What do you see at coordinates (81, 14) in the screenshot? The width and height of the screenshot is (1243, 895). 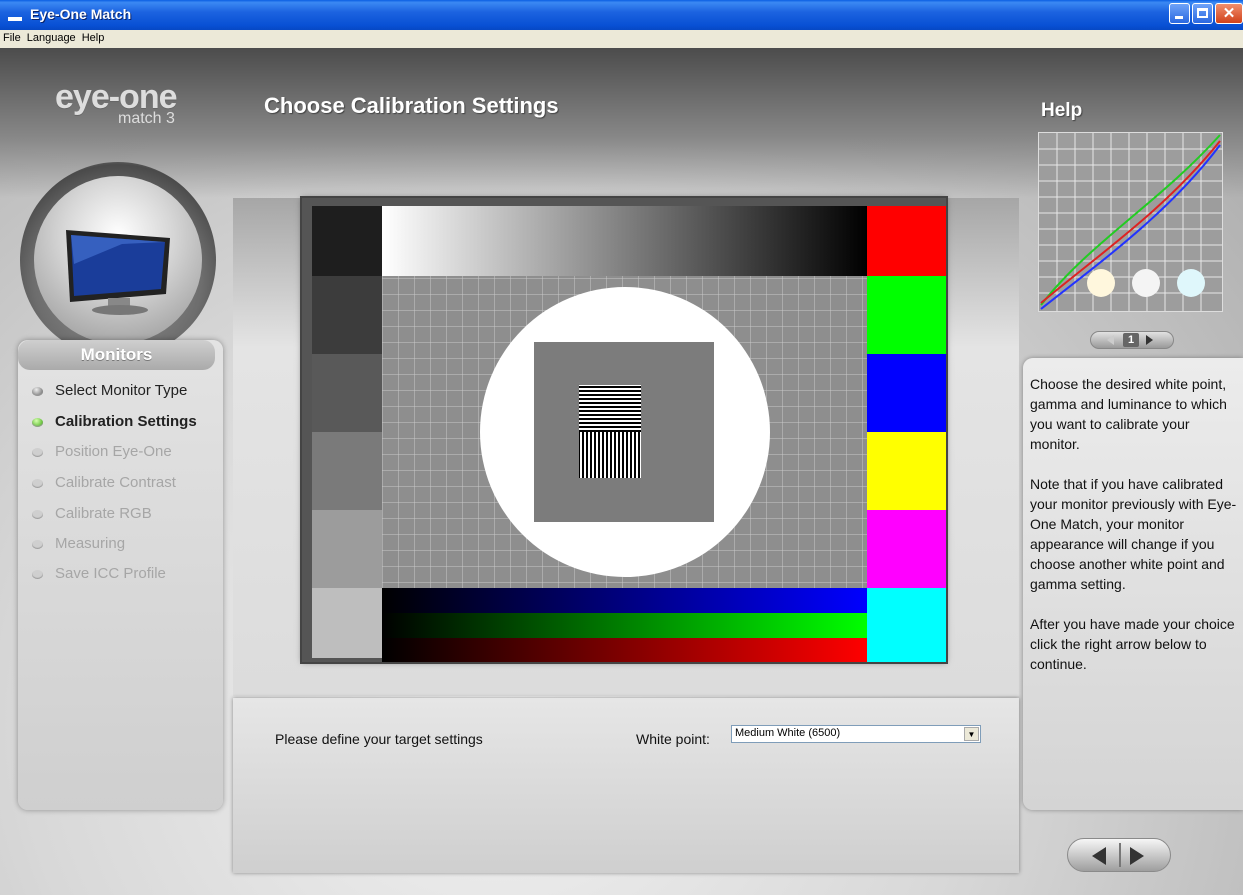 I see `window-title: Eye-One Match` at bounding box center [81, 14].